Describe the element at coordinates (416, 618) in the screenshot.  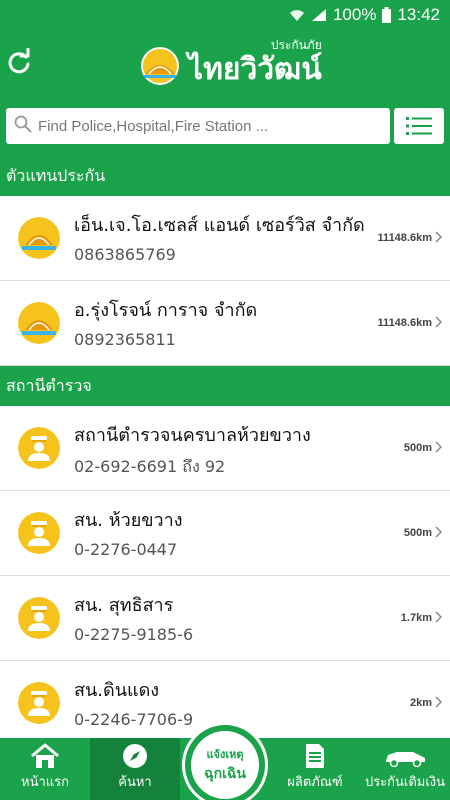
I see `item-distance: 1.7km` at that location.